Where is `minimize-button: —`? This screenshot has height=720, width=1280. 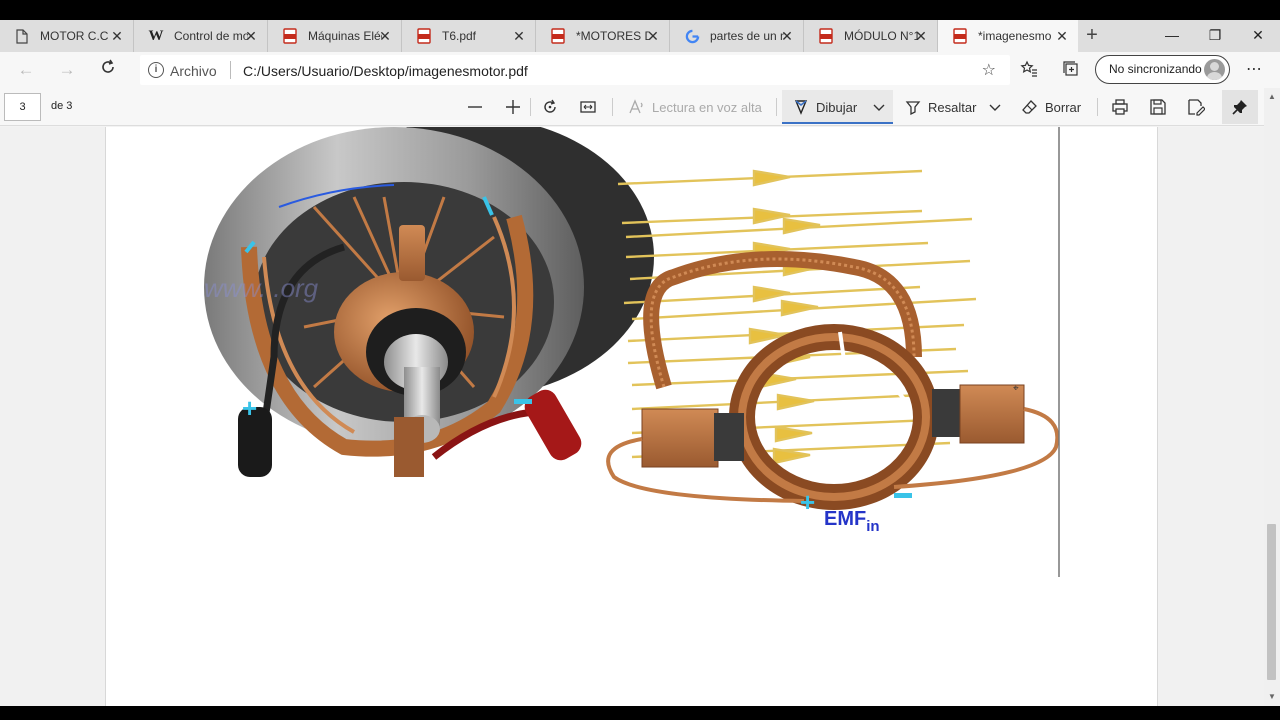 minimize-button: — is located at coordinates (1172, 36).